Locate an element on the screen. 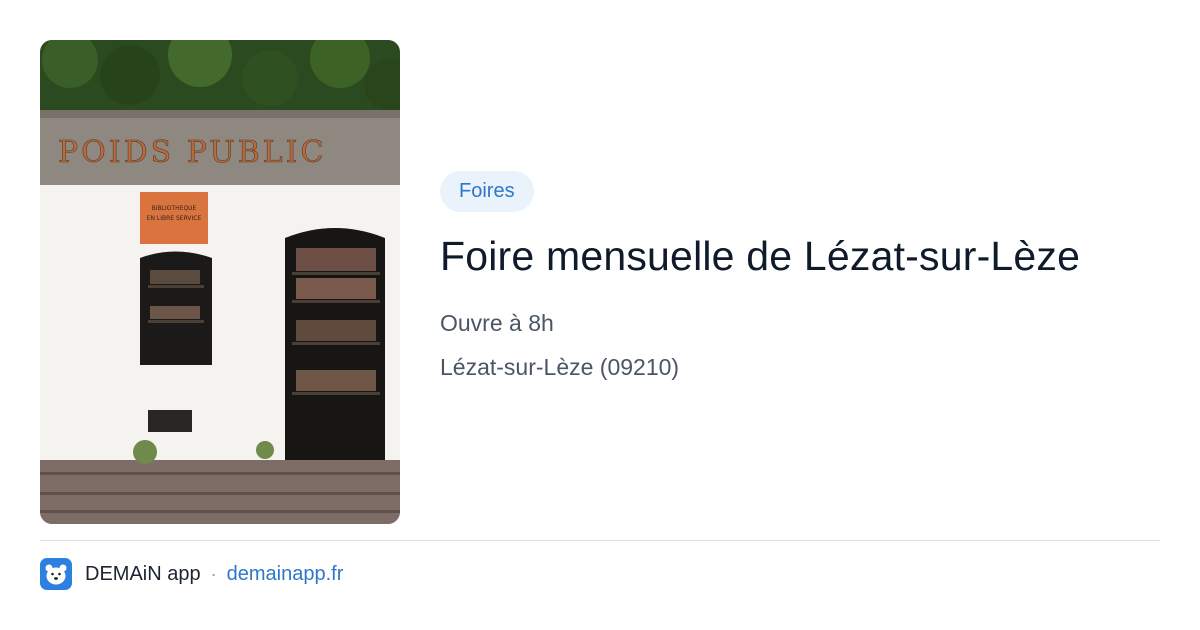 This screenshot has width=1200, height=630. sign-text: POIDS PUBLIC is located at coordinates (192, 152).